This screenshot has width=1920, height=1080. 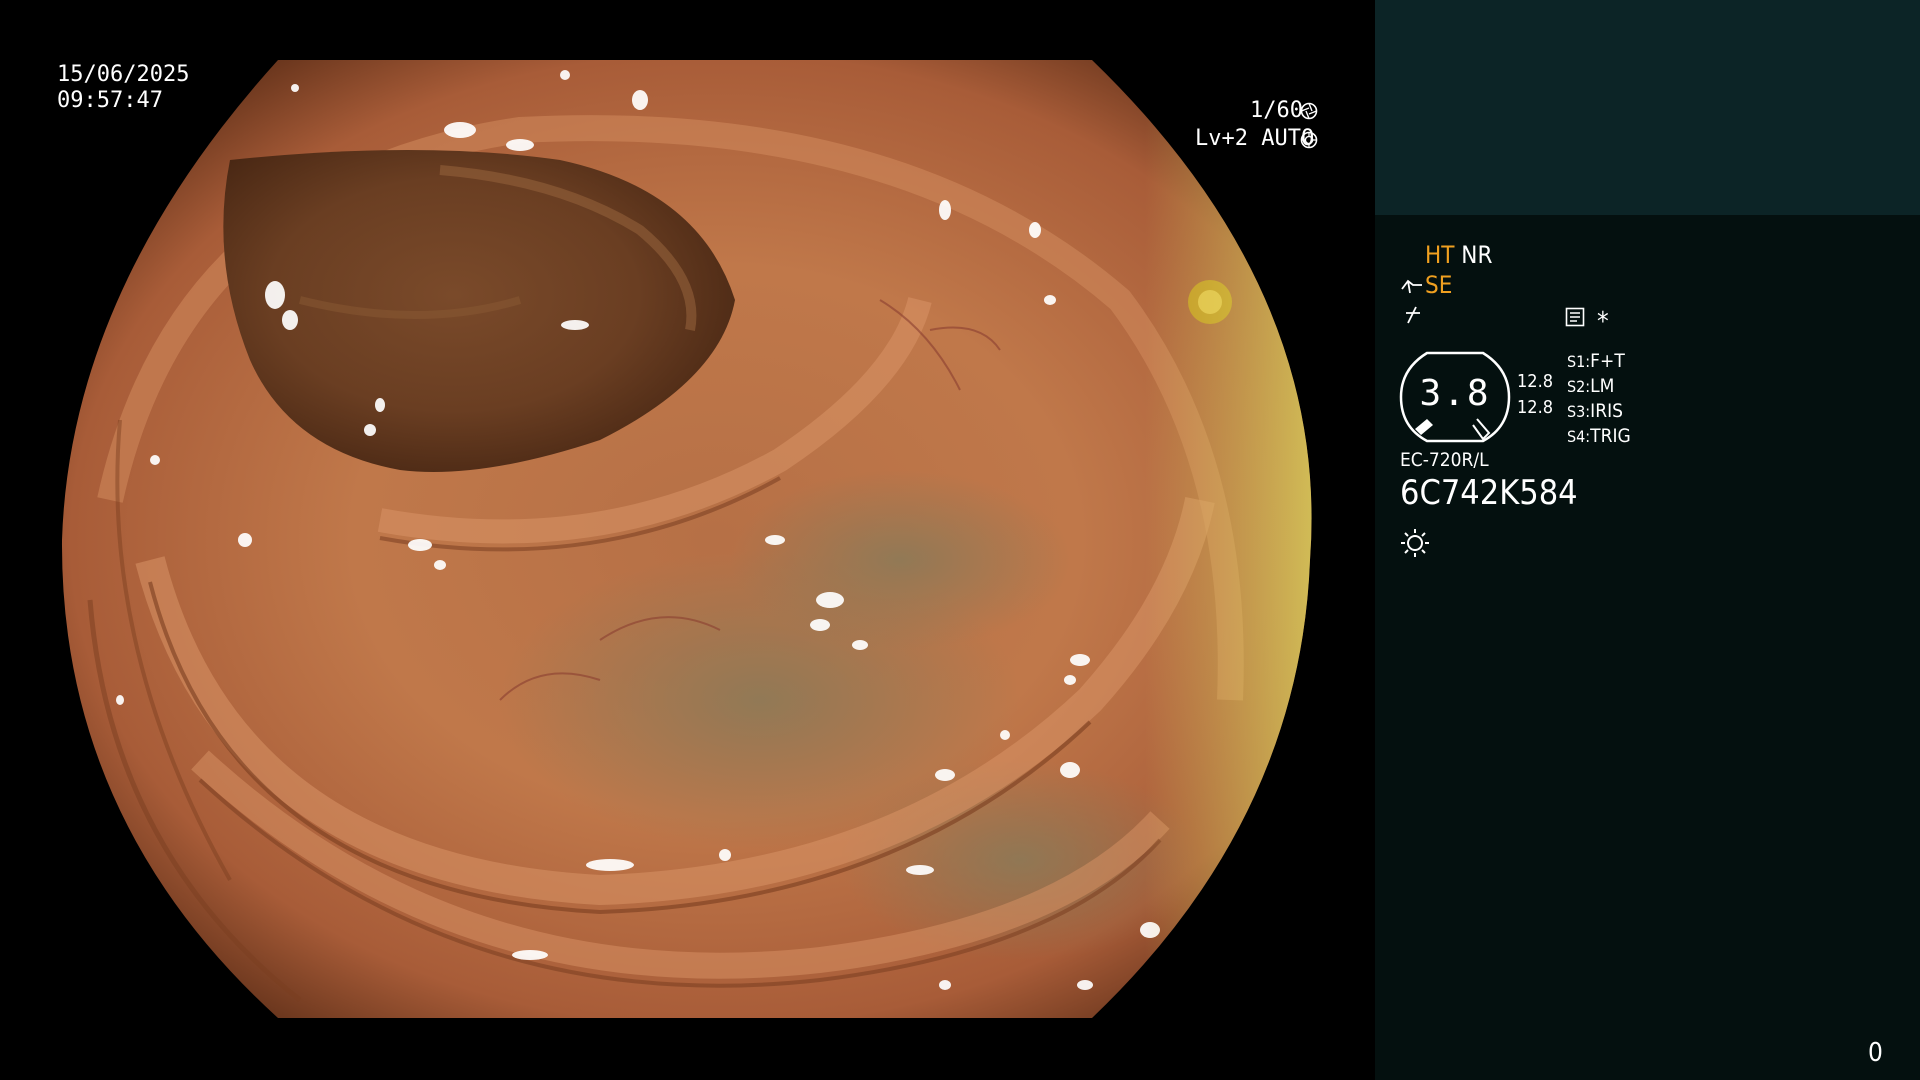 I want to click on switch-s4: S4:TRIG, so click(x=1599, y=436).